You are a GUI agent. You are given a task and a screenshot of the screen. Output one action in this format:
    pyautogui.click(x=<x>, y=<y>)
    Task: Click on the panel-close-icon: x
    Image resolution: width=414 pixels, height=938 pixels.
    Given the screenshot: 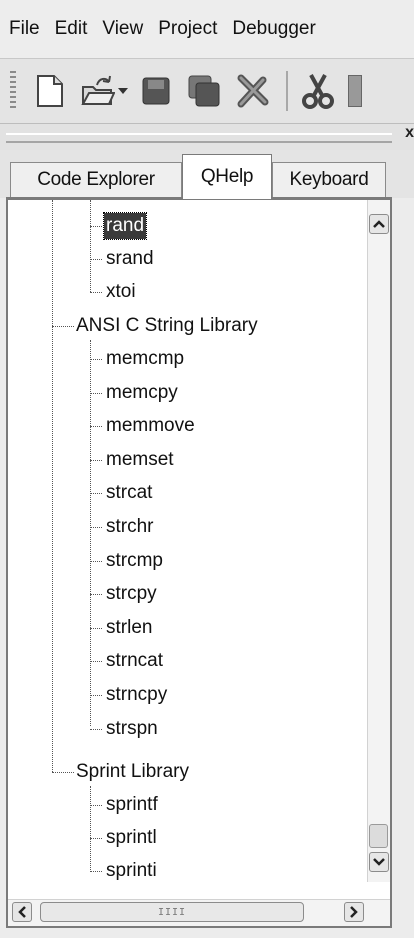 What is the action you would take?
    pyautogui.click(x=409, y=133)
    